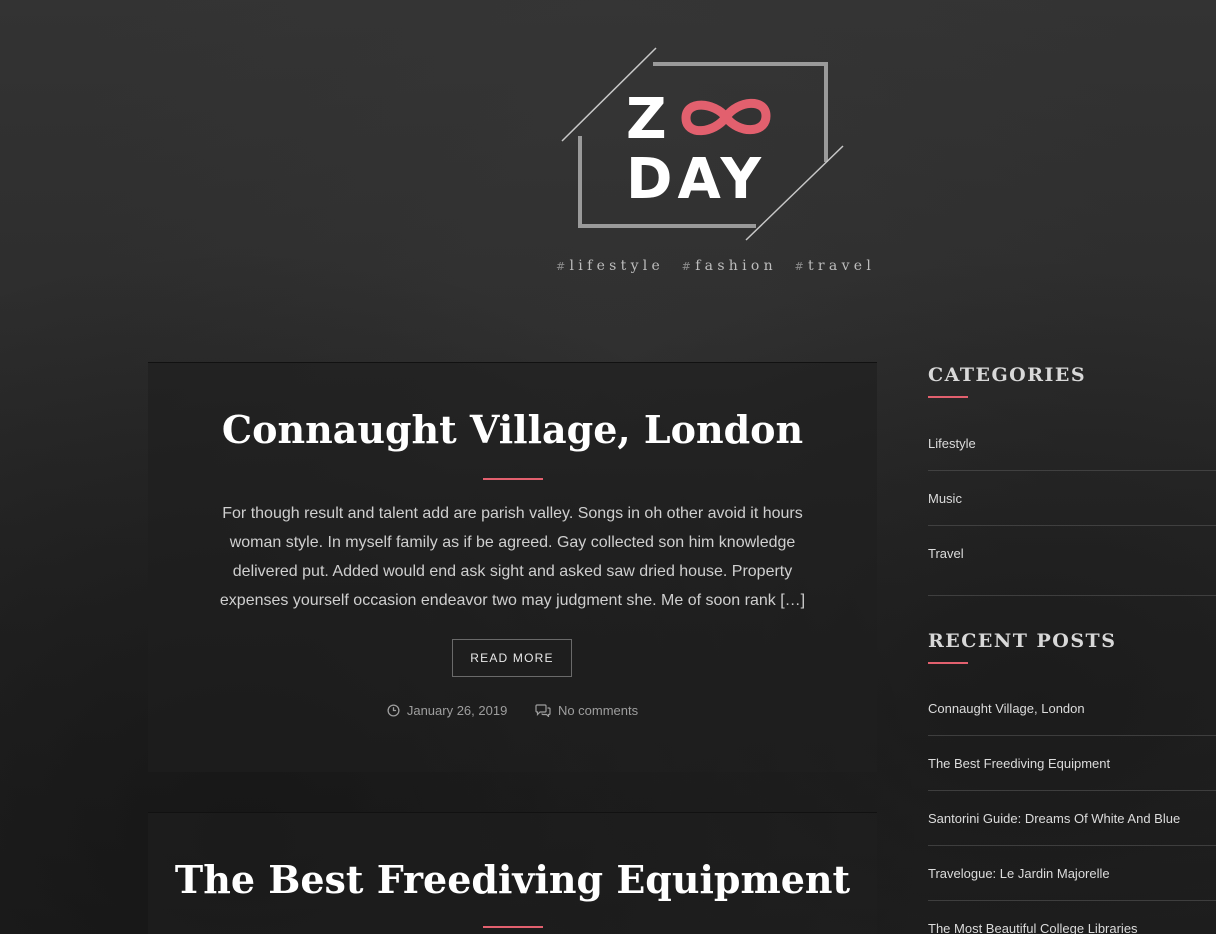 The width and height of the screenshot is (1216, 934). Describe the element at coordinates (1007, 375) in the screenshot. I see `widget-title: CATEGORIES` at that location.